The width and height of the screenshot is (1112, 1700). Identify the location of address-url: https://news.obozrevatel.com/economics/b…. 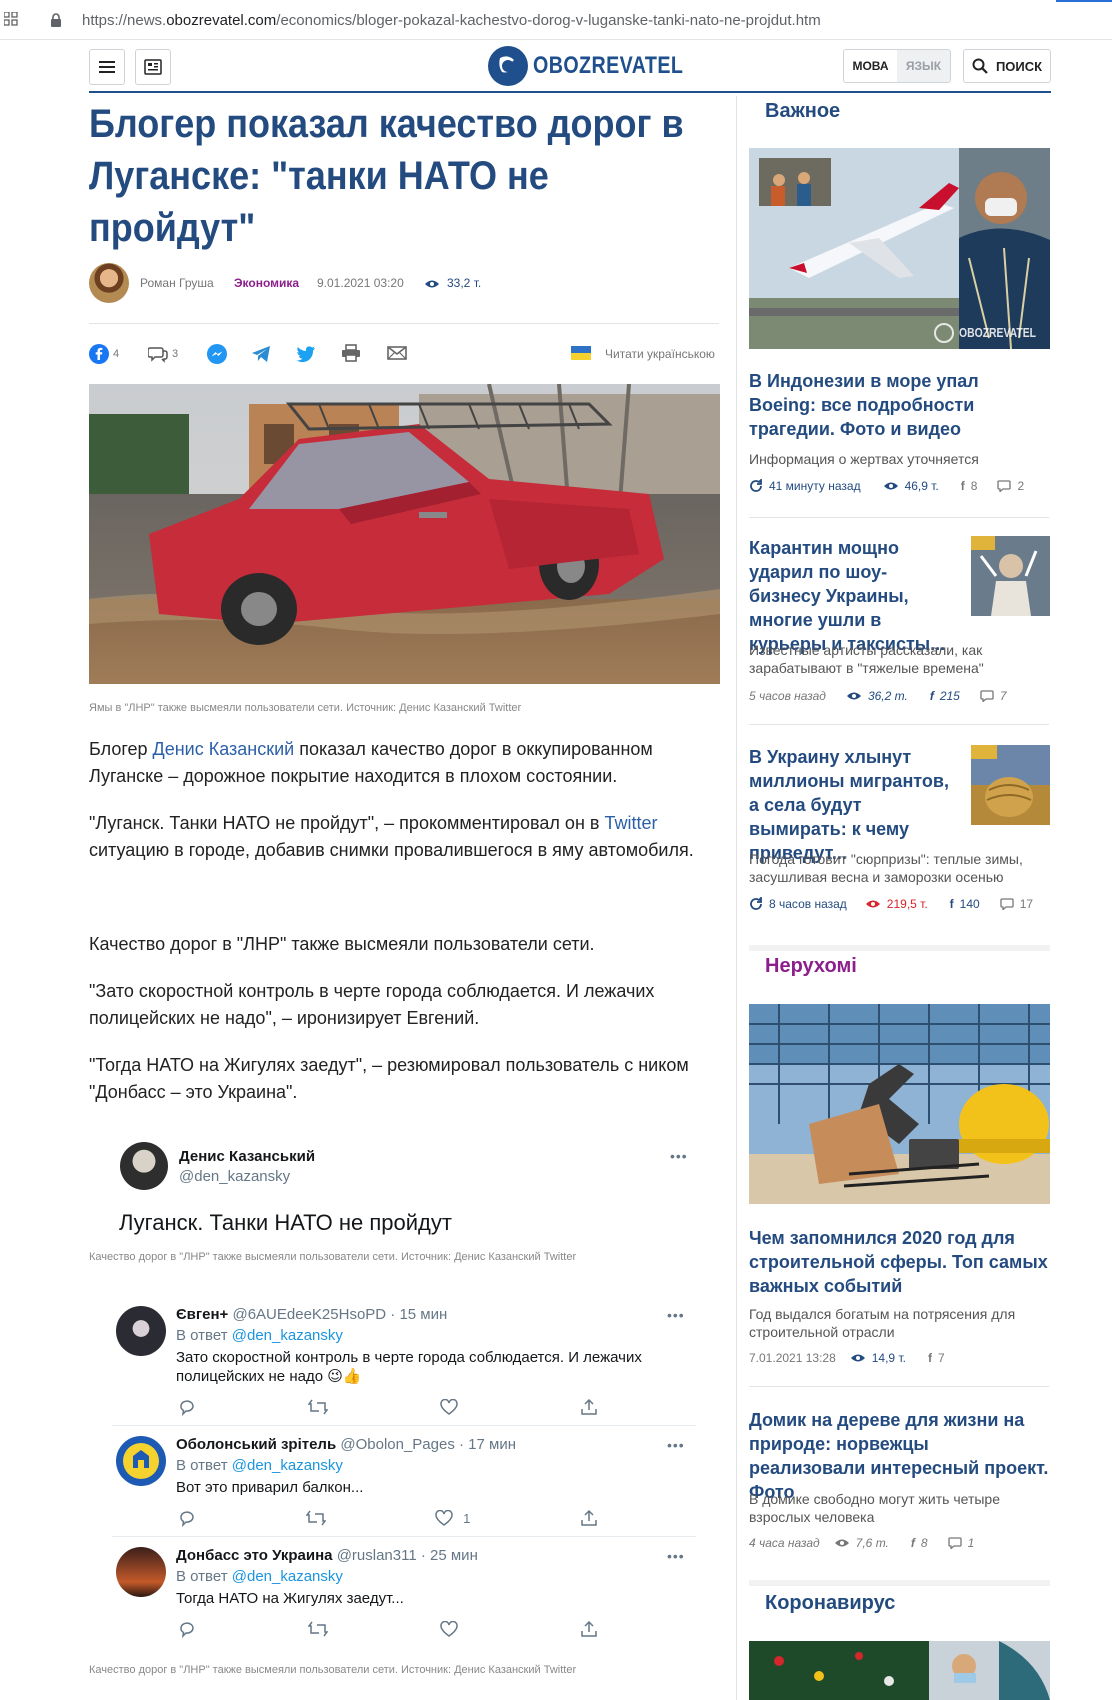
(451, 20).